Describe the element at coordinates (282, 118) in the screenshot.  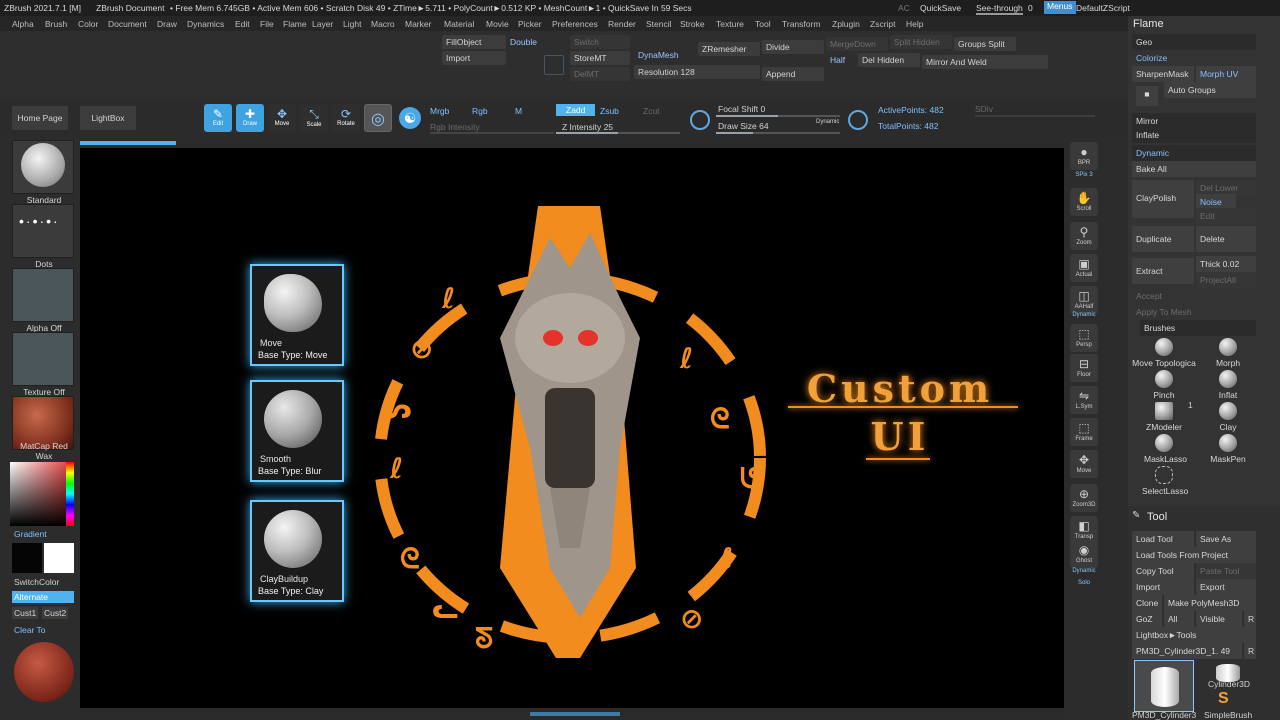
I see `move-button: ✥ Move` at that location.